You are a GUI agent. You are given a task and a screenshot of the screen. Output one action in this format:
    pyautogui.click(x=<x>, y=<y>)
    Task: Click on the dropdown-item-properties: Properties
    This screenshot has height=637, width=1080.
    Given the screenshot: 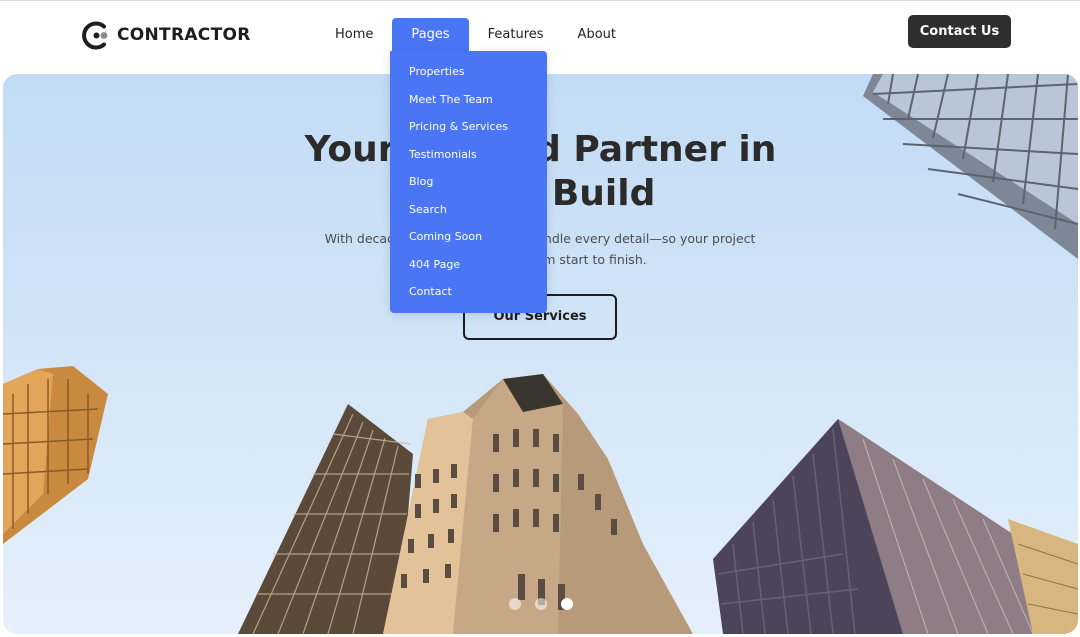 What is the action you would take?
    pyautogui.click(x=468, y=76)
    